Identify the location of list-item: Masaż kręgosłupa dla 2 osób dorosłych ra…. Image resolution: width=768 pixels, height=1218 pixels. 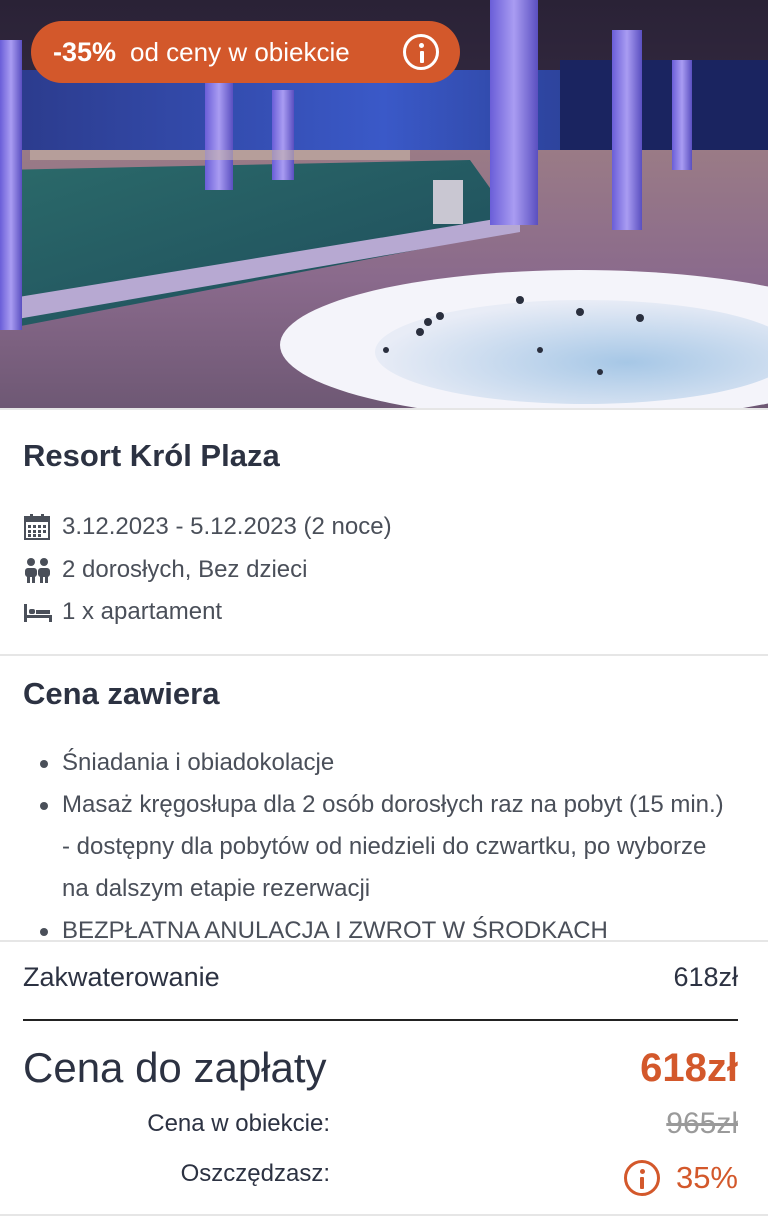
(385, 847).